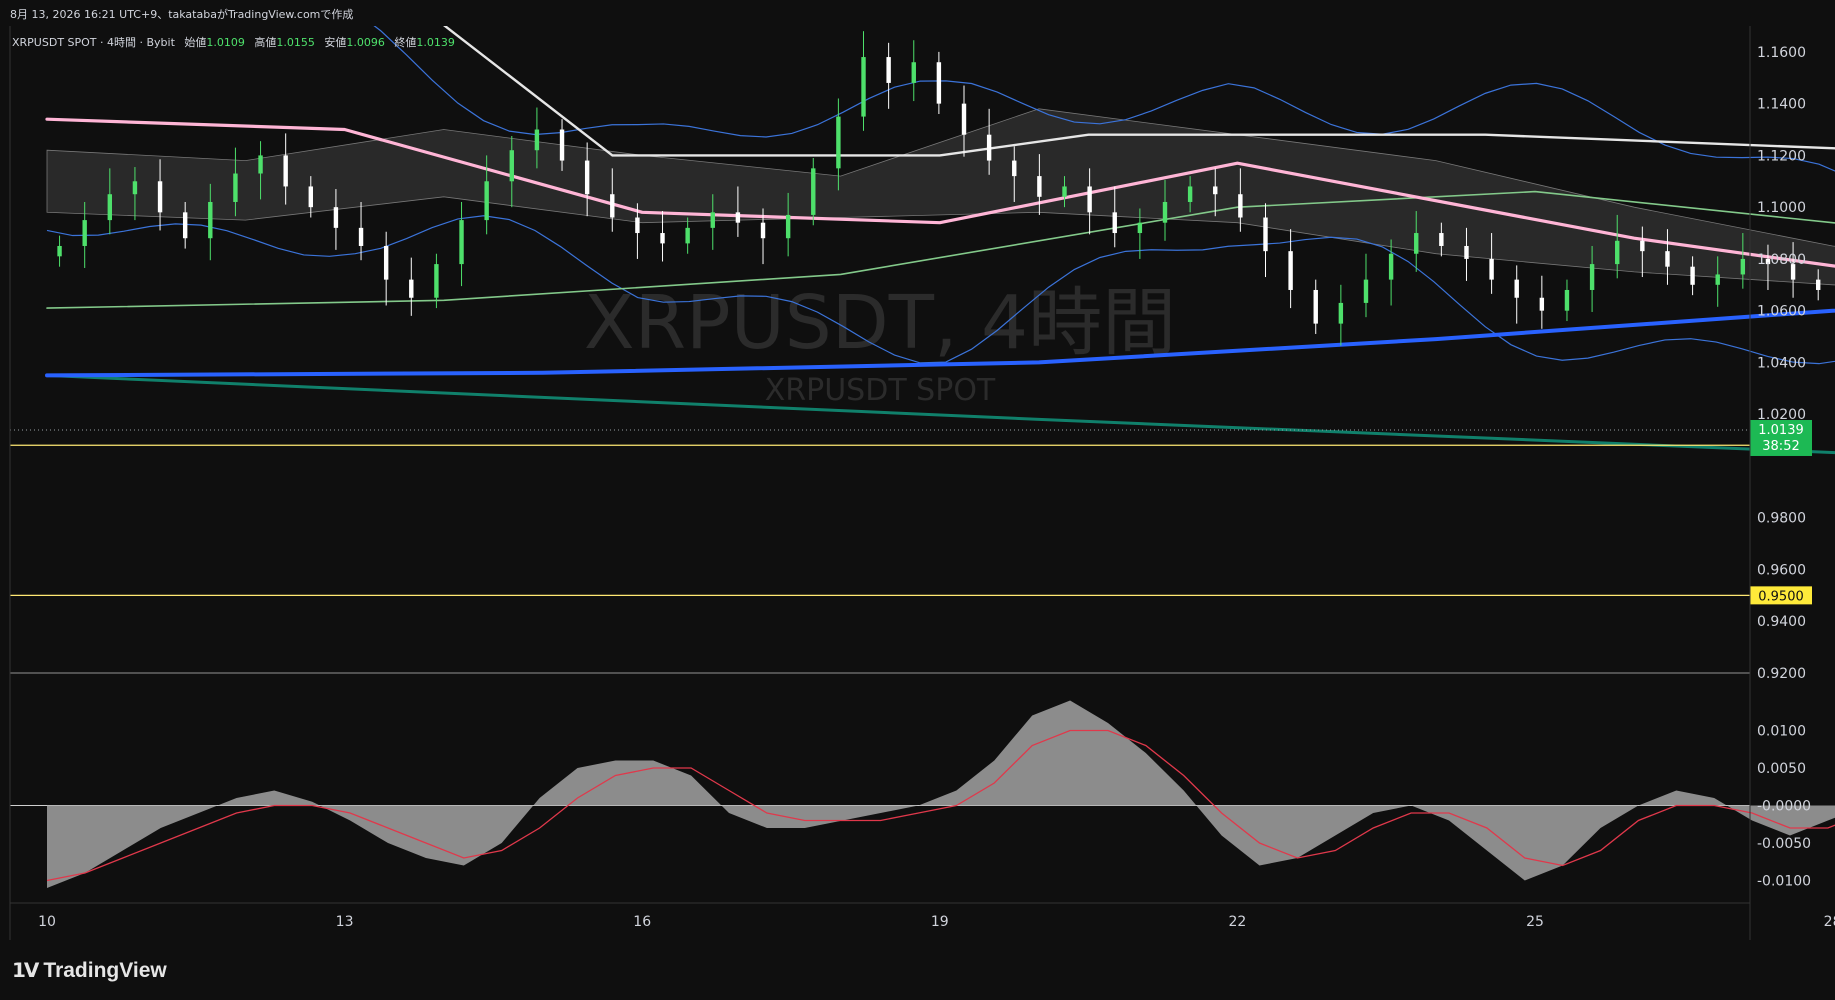  I want to click on macd-tick-label: -0.0000, so click(1784, 807).